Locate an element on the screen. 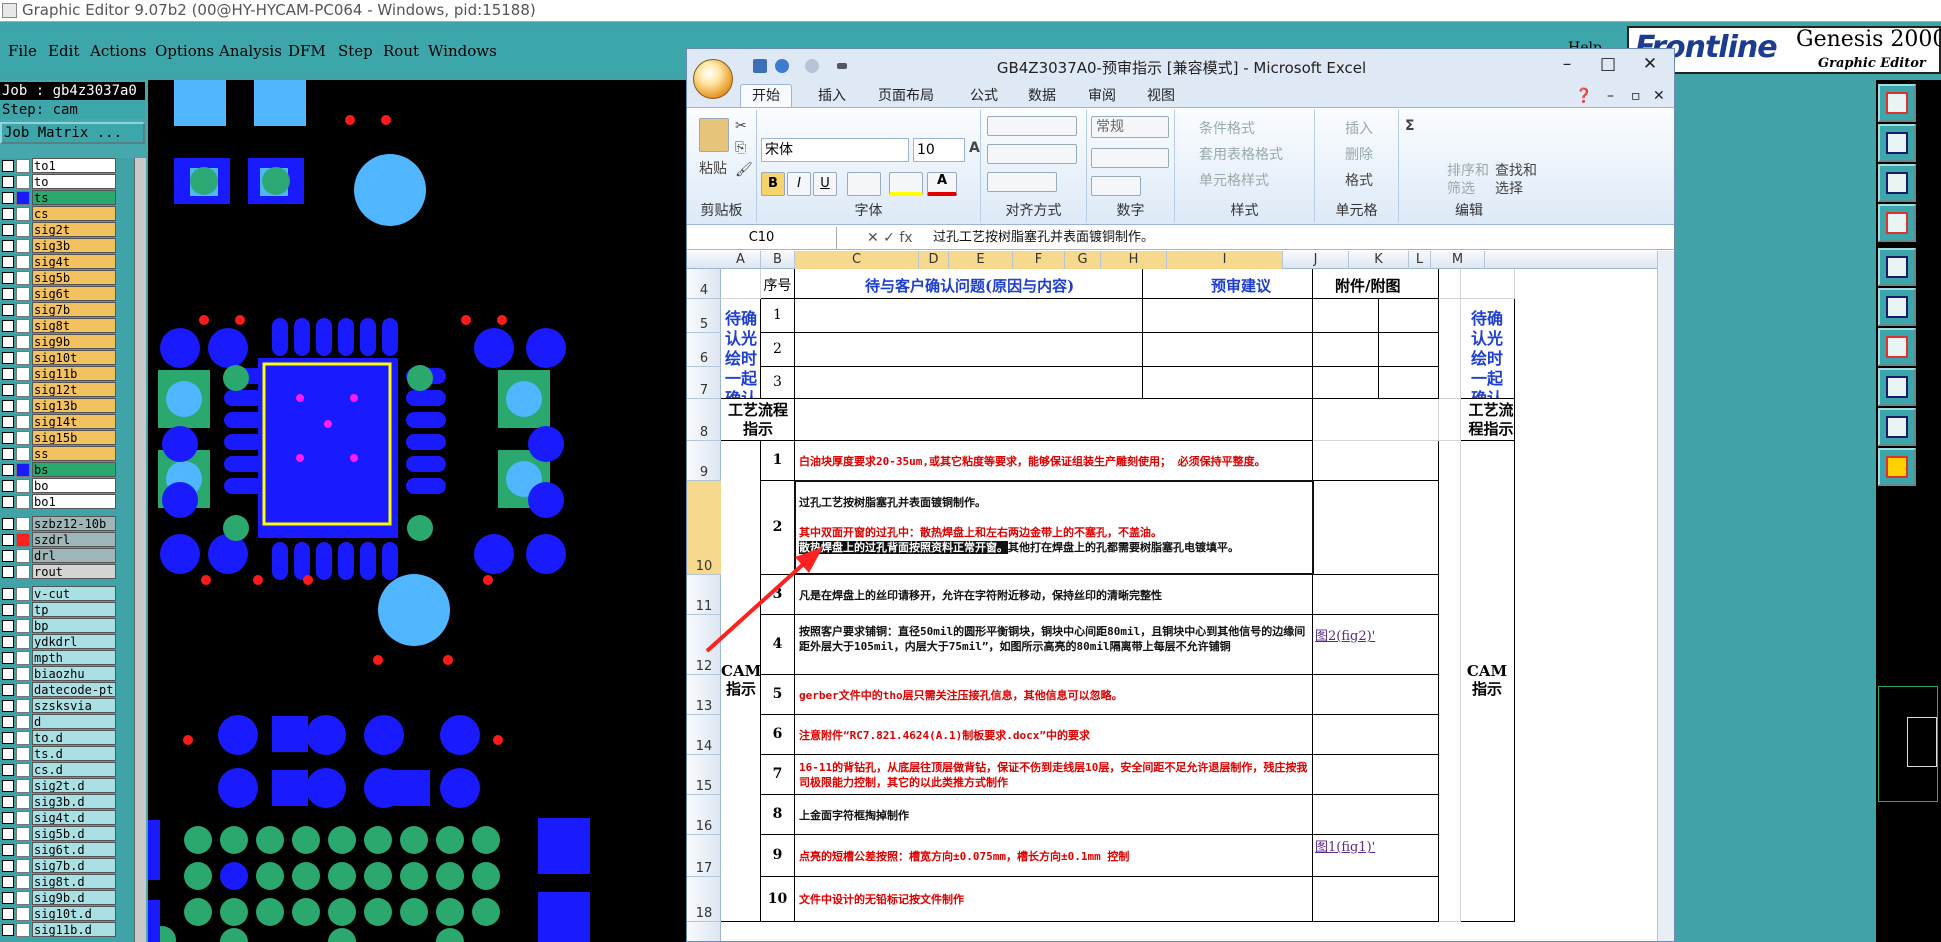 The image size is (1941, 942). layer-item: sig11b.d is located at coordinates (58, 929).